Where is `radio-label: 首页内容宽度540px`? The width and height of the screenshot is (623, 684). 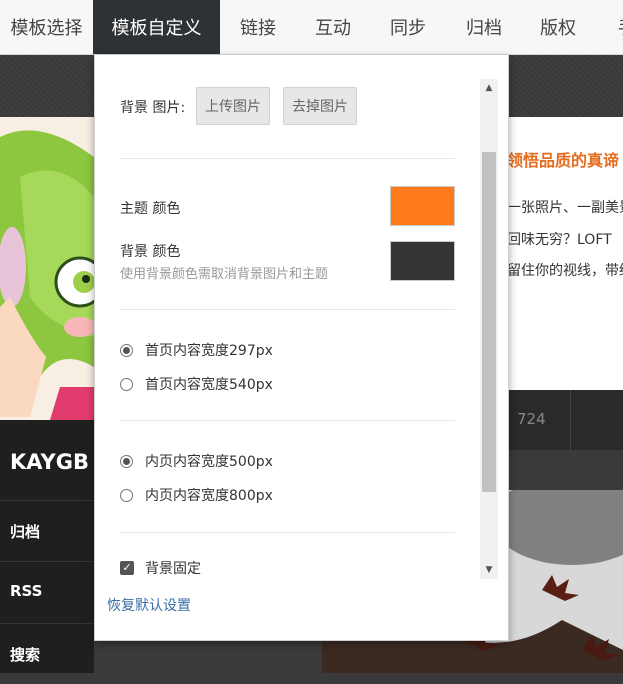
radio-label: 首页内容宽度540px is located at coordinates (209, 385).